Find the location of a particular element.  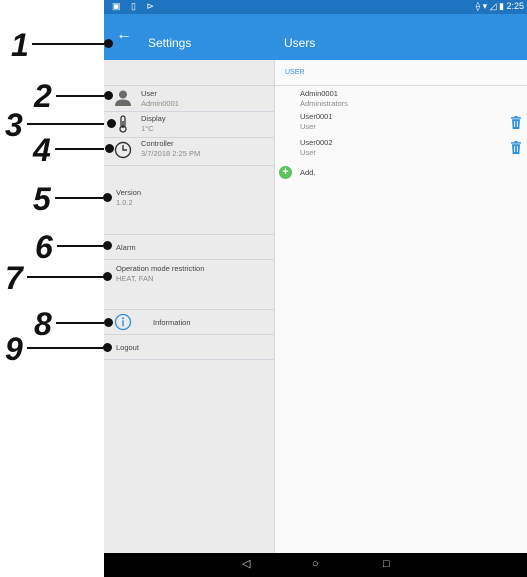

settings-item-operation-mode: Operation mode restriction HEAT, FAN is located at coordinates (189, 284).